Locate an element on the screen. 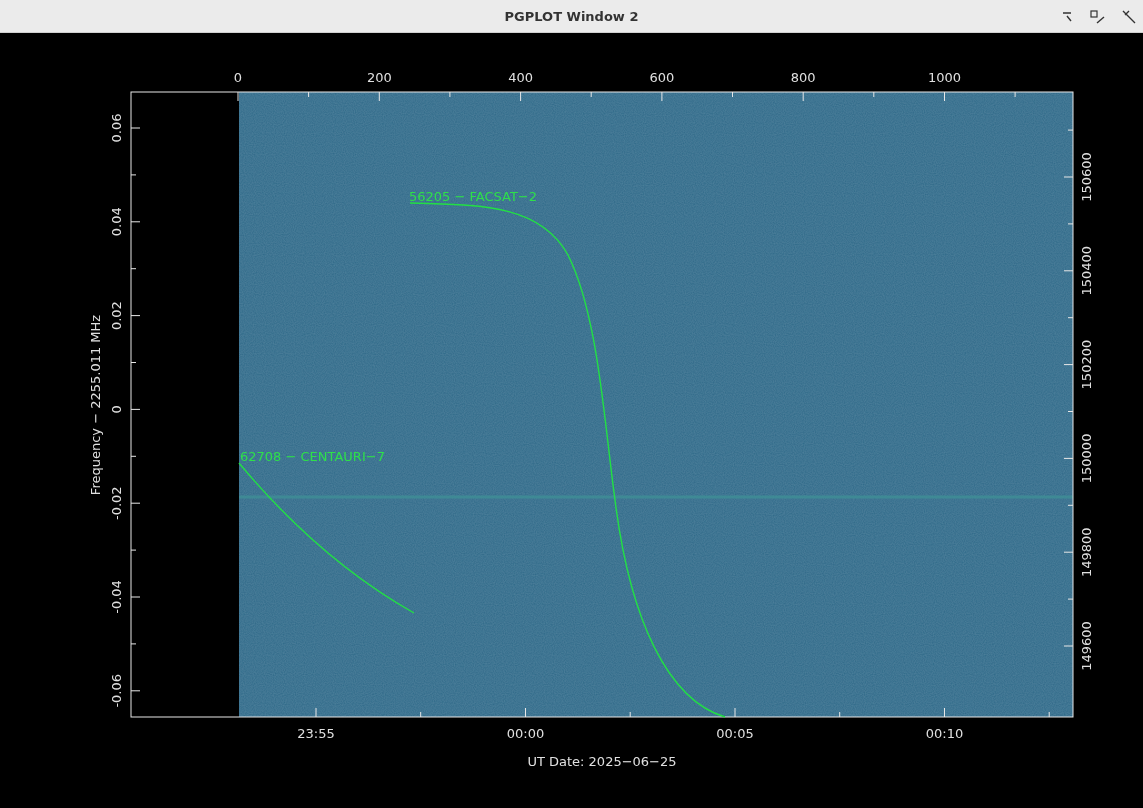  tick-label: 1000 is located at coordinates (944, 77).